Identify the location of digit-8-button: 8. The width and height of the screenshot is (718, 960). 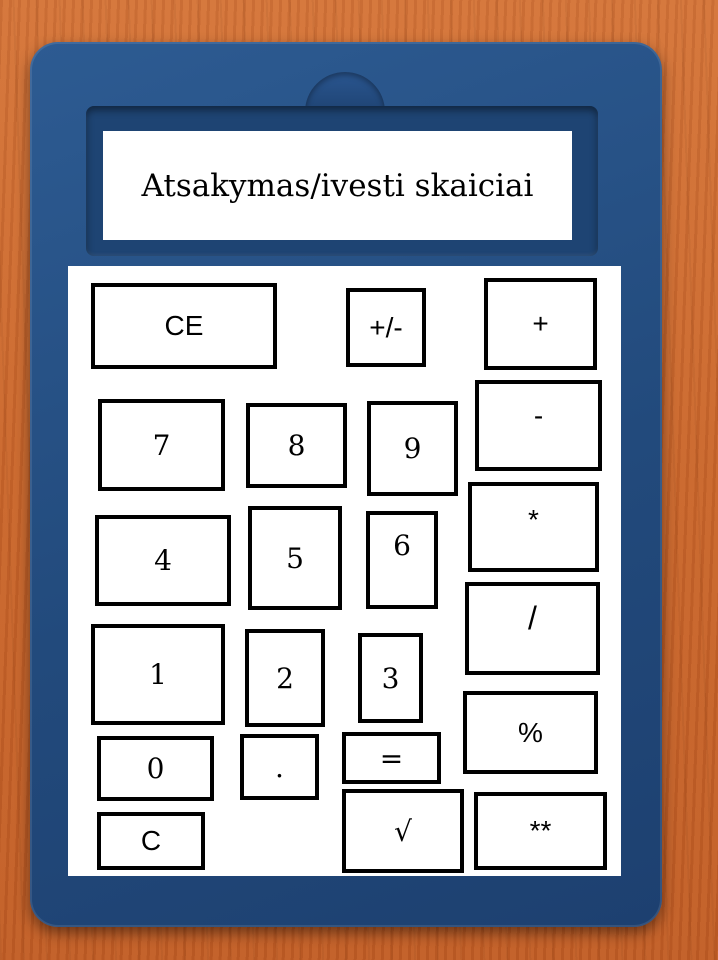
(296, 445).